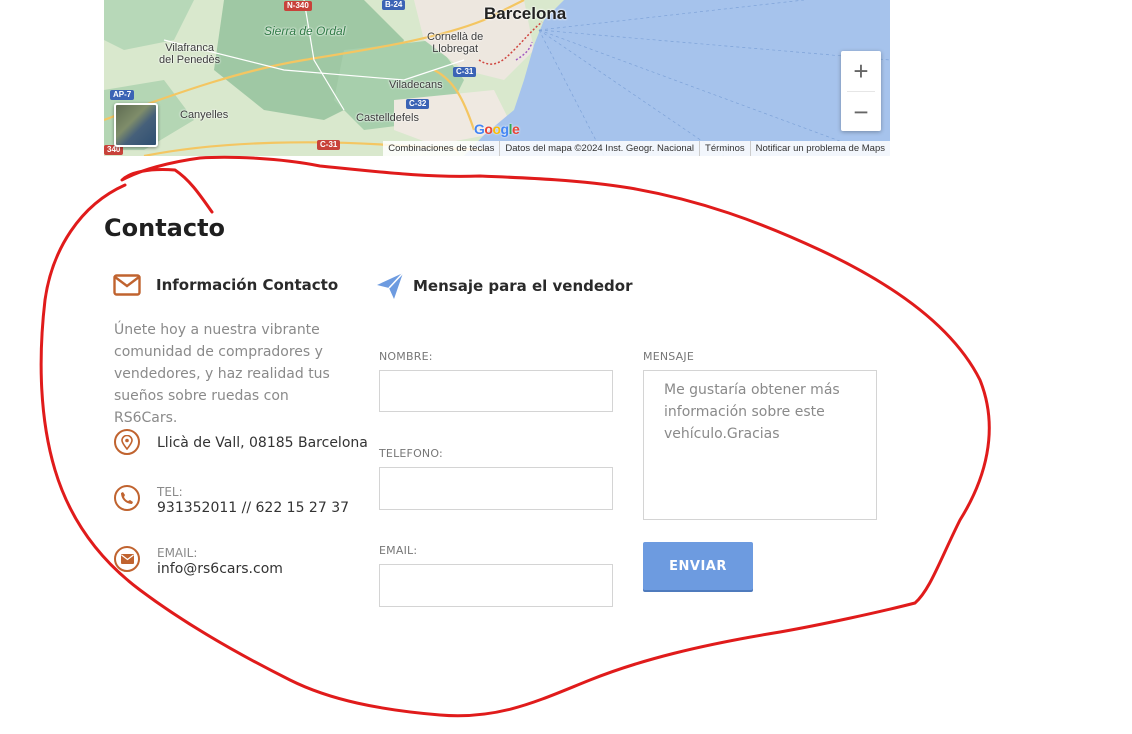 Image resolution: width=1132 pixels, height=734 pixels. What do you see at coordinates (441, 148) in the screenshot?
I see `keyboard-shortcuts-link: Combinaciones de teclas` at bounding box center [441, 148].